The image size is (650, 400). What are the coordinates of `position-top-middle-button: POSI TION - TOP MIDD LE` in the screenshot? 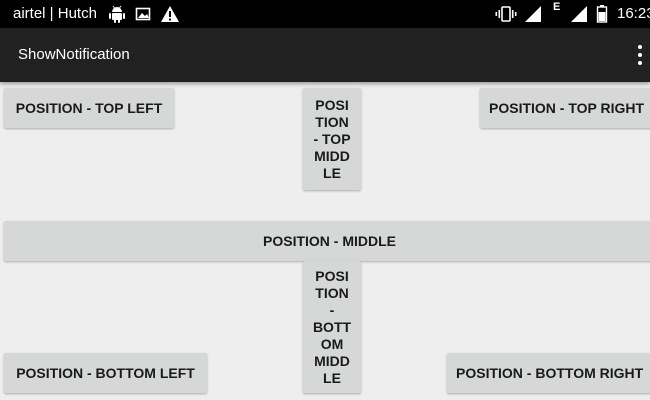 It's located at (332, 139).